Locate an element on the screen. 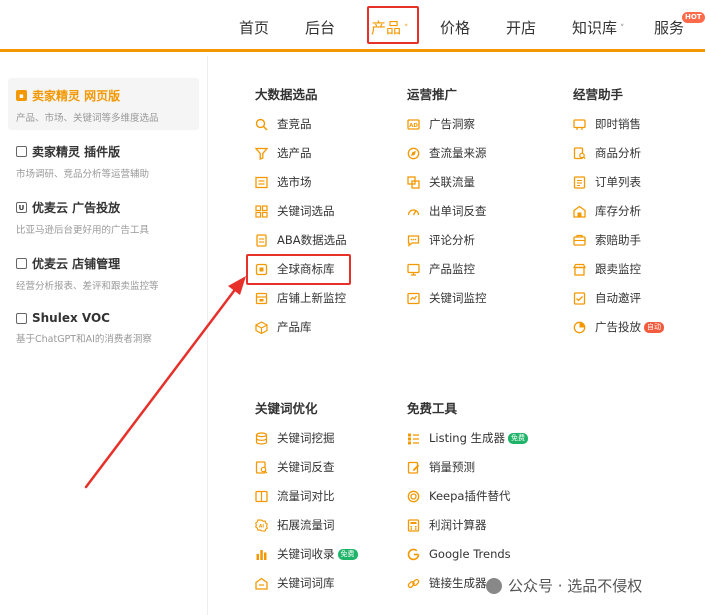 The width and height of the screenshot is (705, 615). watermark: 公众号 · 选品不侵权 is located at coordinates (564, 585).